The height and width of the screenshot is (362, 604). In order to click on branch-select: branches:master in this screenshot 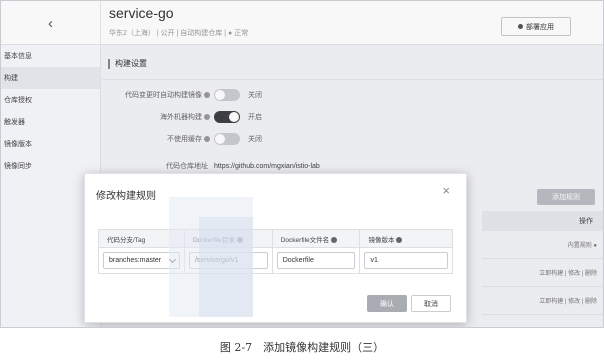, I will do `click(141, 260)`.